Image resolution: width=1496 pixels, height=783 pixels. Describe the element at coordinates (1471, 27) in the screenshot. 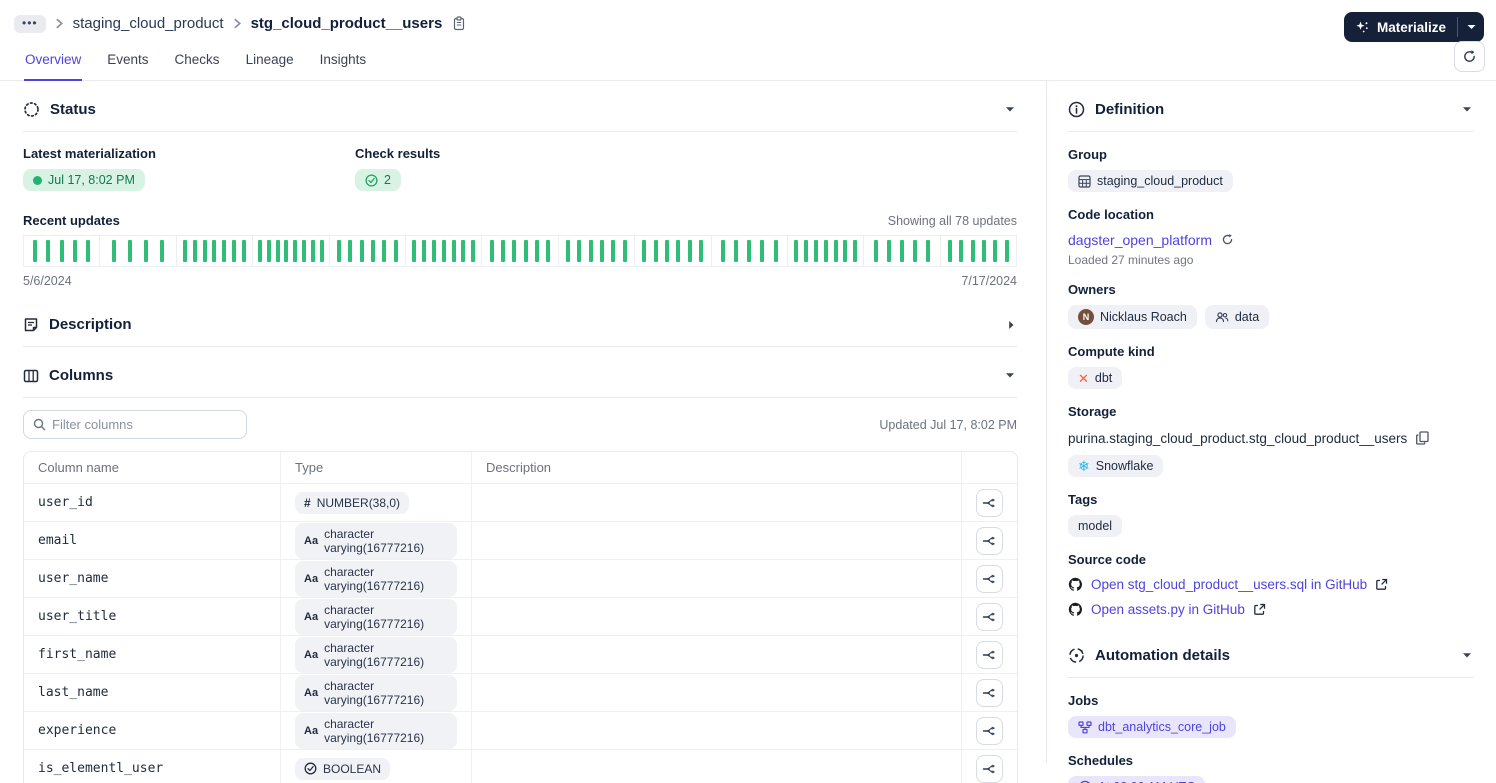

I see `materialize-dropdown-button` at that location.